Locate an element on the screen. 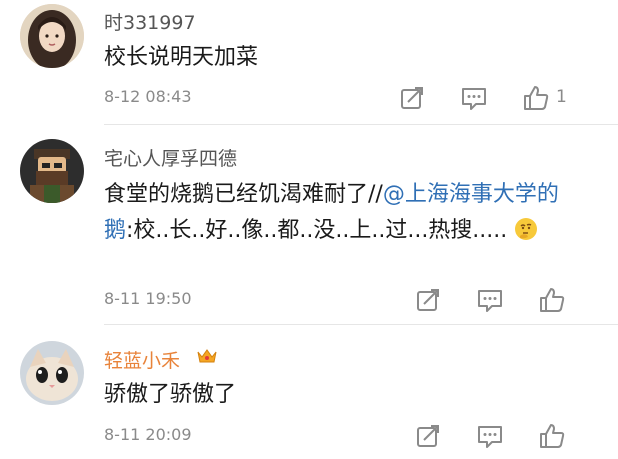 The width and height of the screenshot is (618, 459). like-count: 1 is located at coordinates (561, 97).